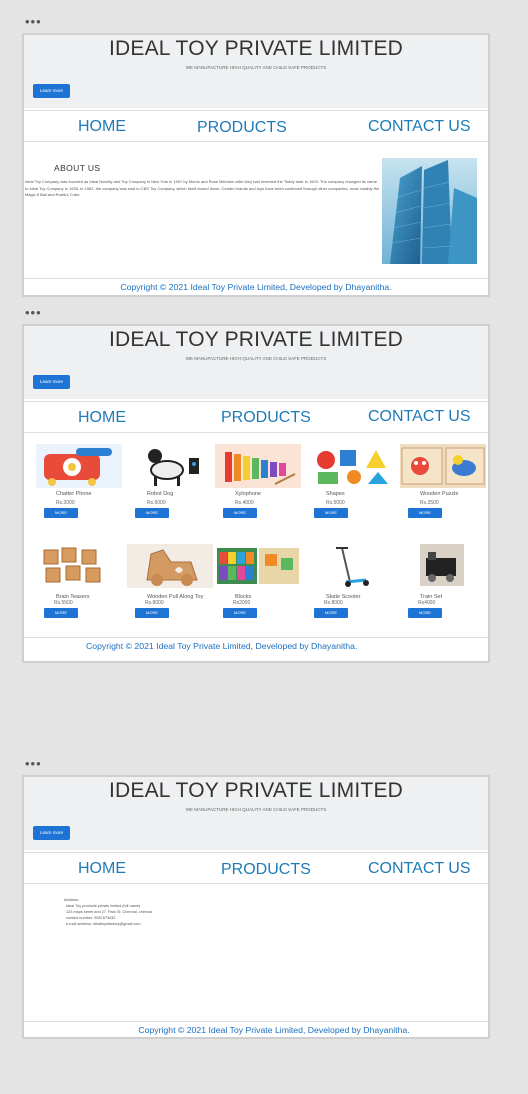 This screenshot has width=528, height=1094. Describe the element at coordinates (258, 466) in the screenshot. I see `xylophone-icon` at that location.